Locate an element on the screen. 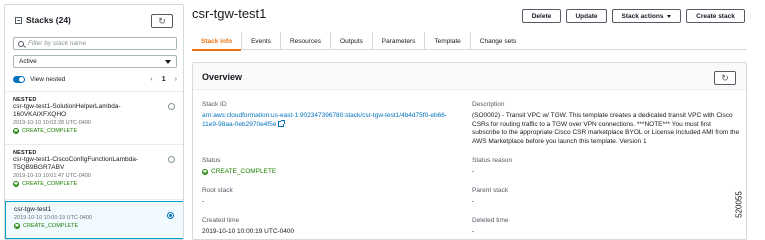  stack-id-line2: 11e9-98aa-0eb2970e4f5e is located at coordinates (239, 124).